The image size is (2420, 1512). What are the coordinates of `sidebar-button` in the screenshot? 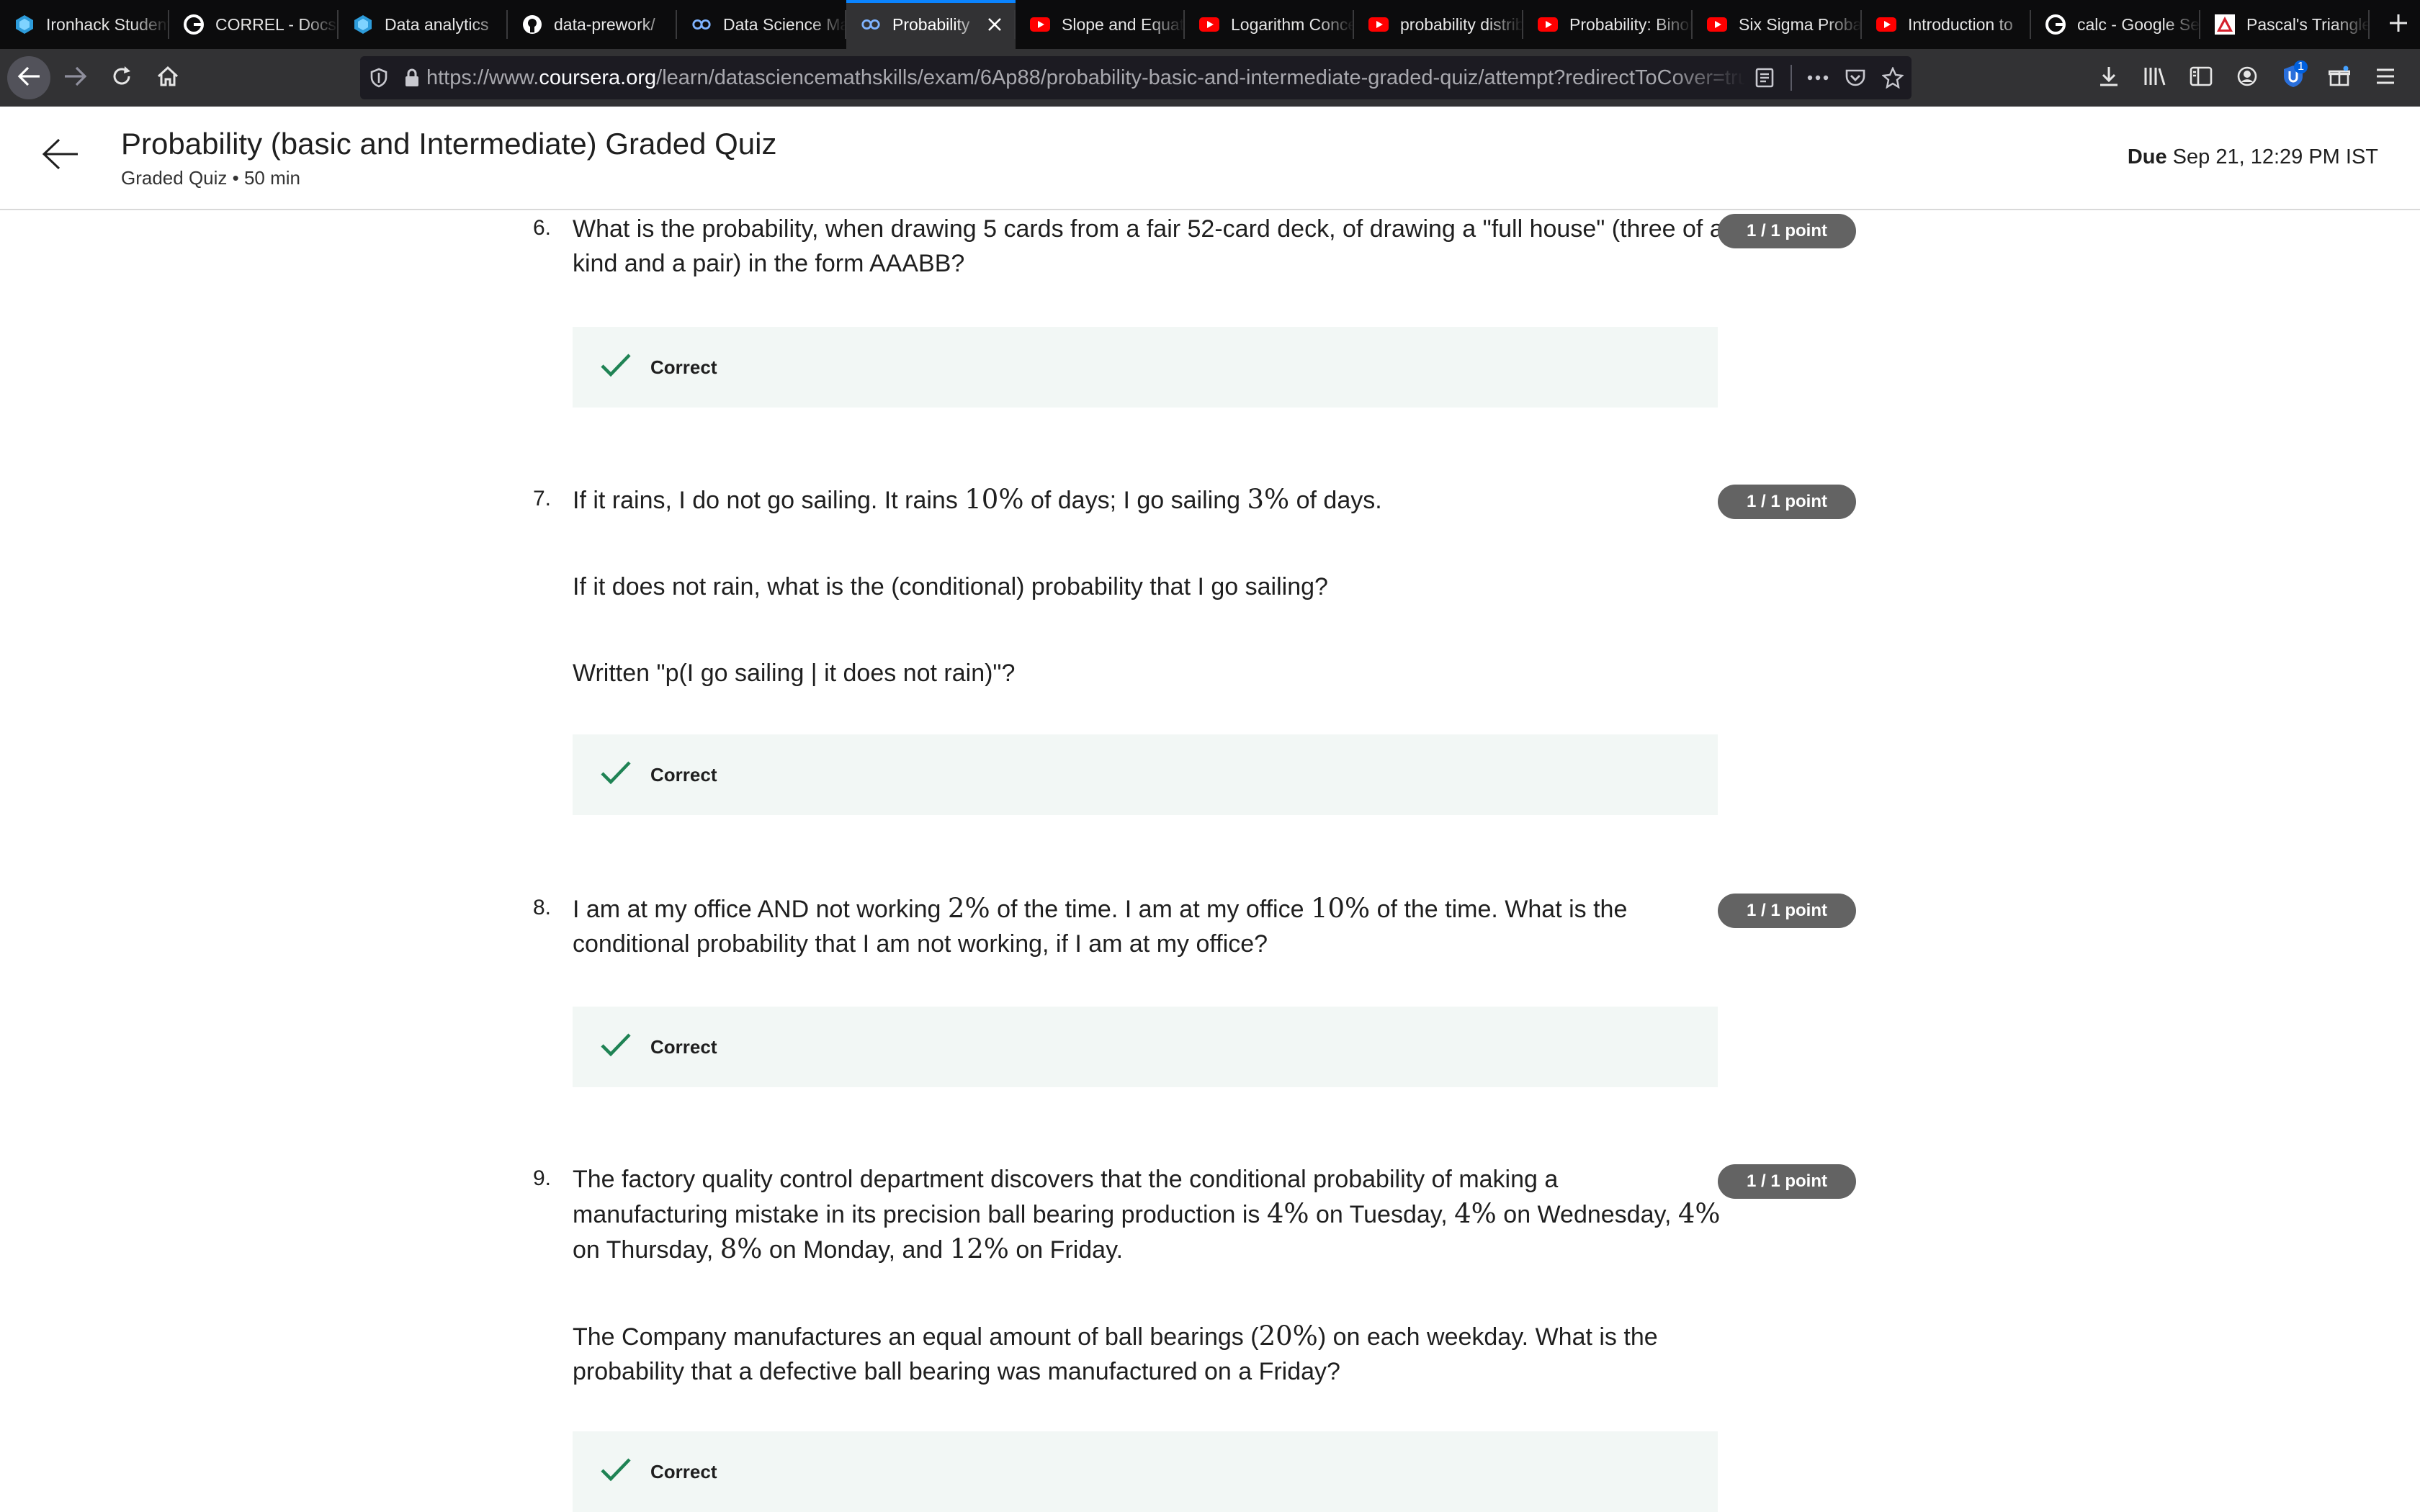 It's located at (2201, 77).